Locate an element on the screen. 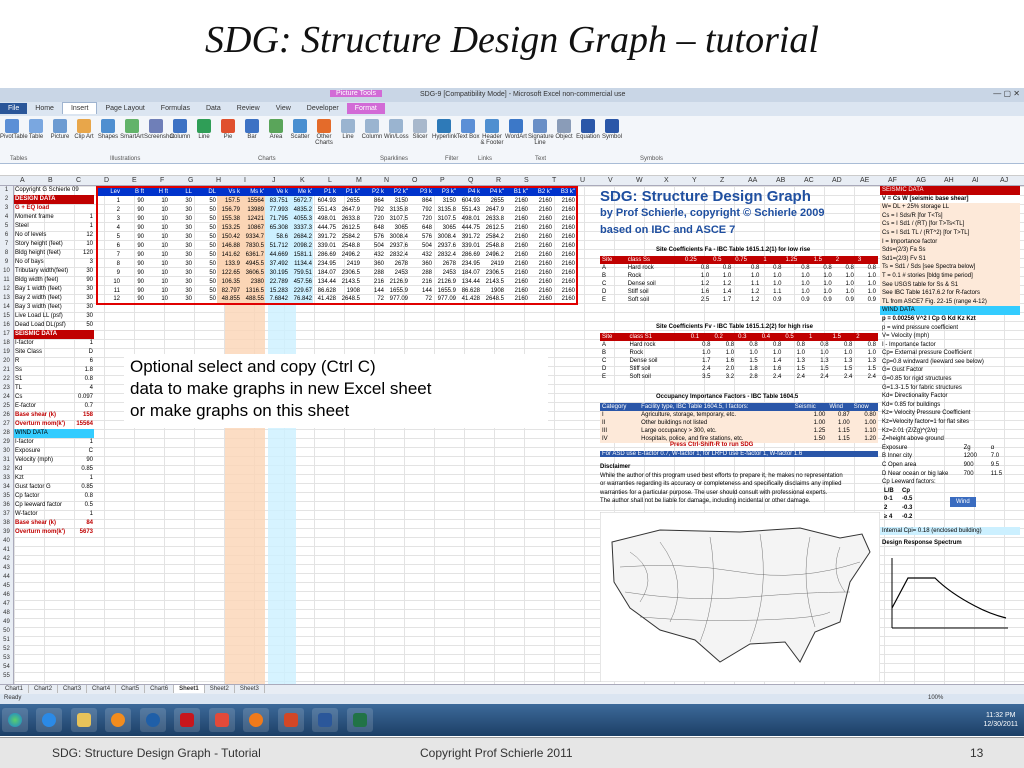 The height and width of the screenshot is (768, 1024). table-cell: 48.855 is located at coordinates (229, 299).